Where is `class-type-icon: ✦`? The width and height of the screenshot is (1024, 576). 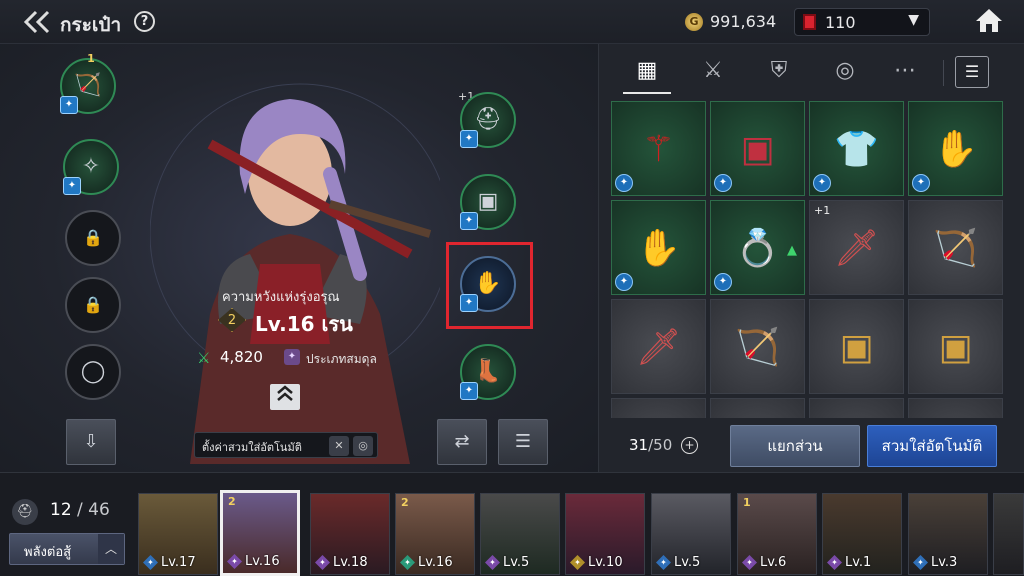
class-type-icon: ✦ is located at coordinates (292, 357).